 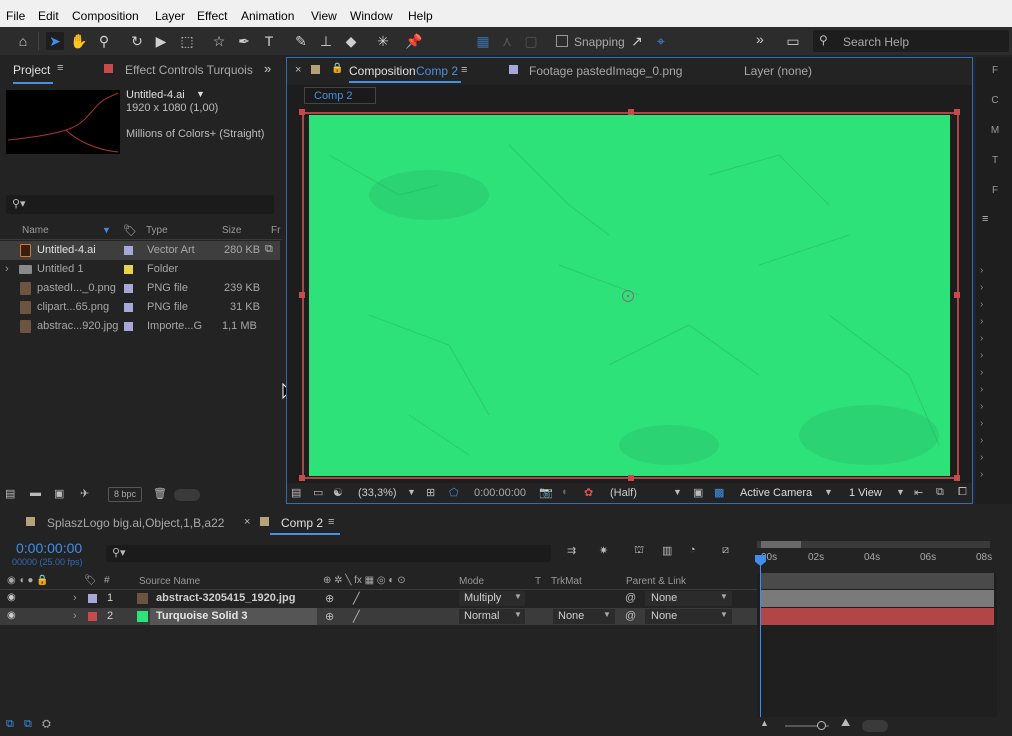 What do you see at coordinates (140, 288) in the screenshot?
I see `project-item: pastedI..._0.png PNG file 239 KB` at bounding box center [140, 288].